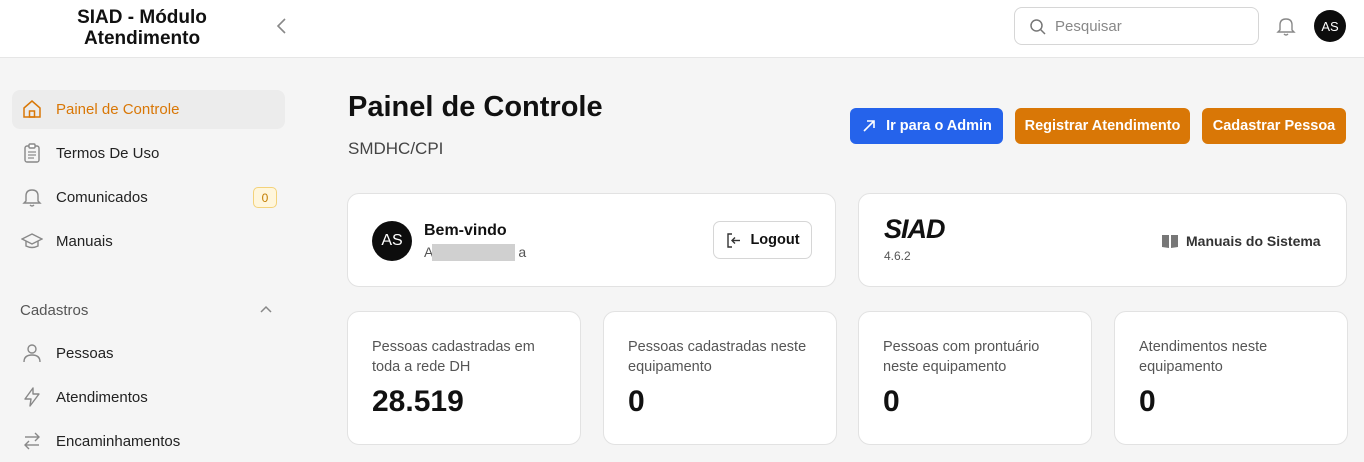  Describe the element at coordinates (1102, 126) in the screenshot. I see `register-attendance-button: Registrar Atendimento` at that location.